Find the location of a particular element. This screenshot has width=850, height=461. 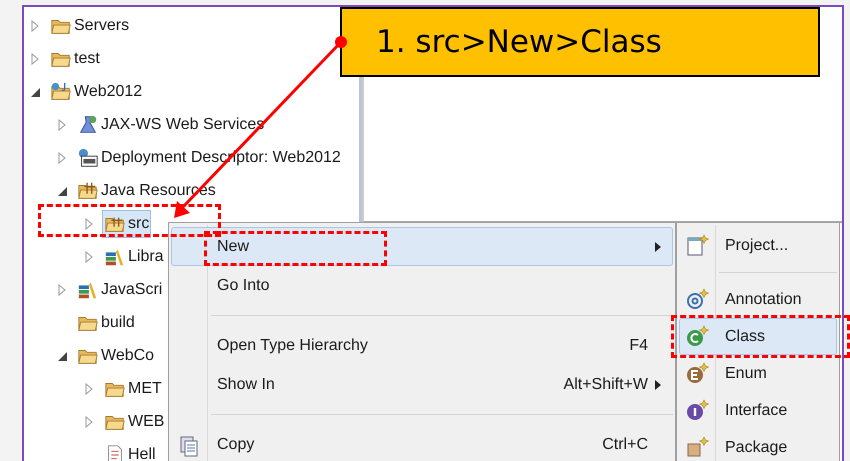

project-folder-icon is located at coordinates (61, 91).